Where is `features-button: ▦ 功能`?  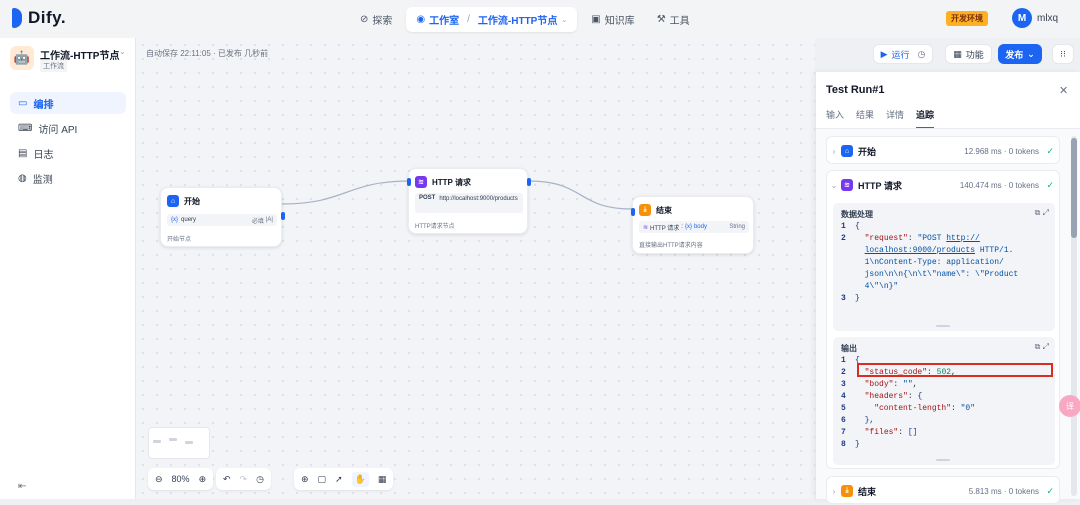
features-button: ▦ 功能 is located at coordinates (968, 54).